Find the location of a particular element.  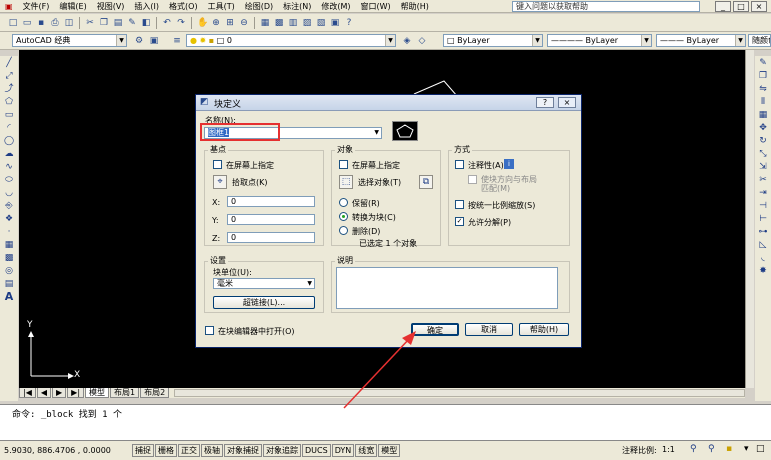

revision-cloud-icon: ☁ is located at coordinates (9, 154).